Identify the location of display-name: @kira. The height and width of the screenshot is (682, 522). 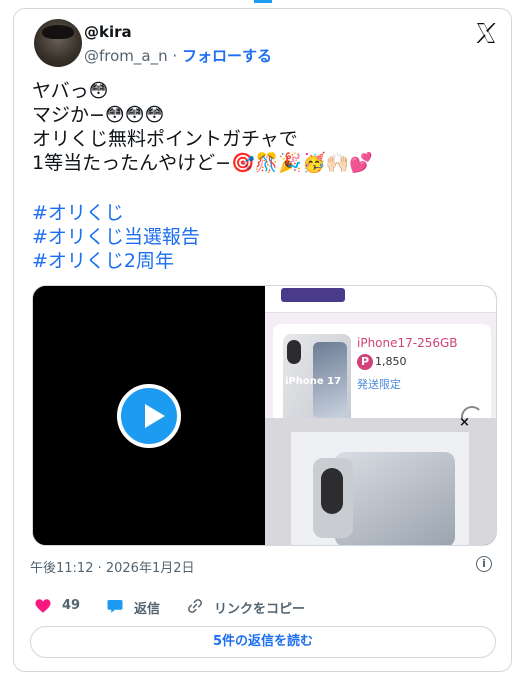
(108, 32).